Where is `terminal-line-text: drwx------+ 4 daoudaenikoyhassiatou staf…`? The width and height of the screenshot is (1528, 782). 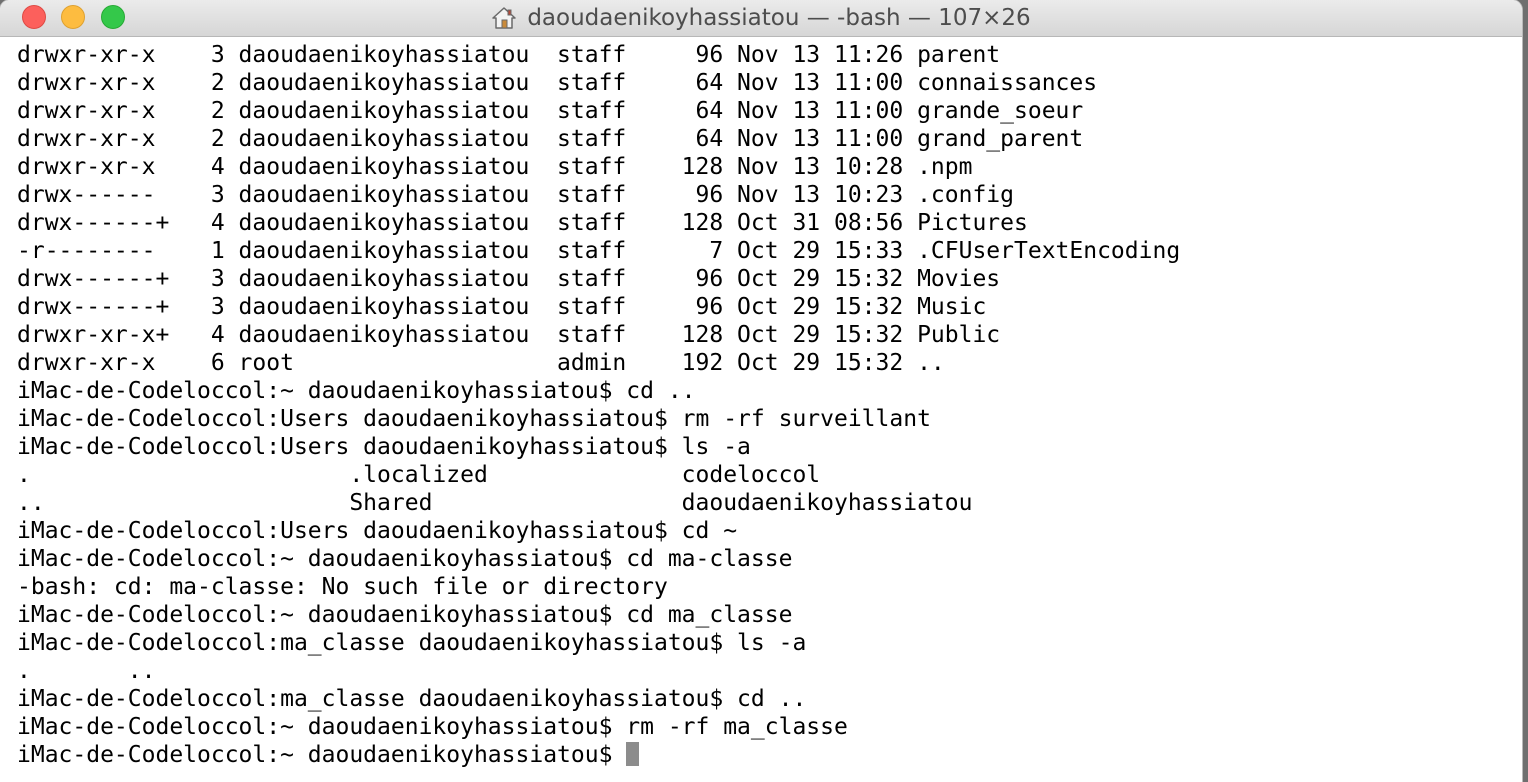 terminal-line-text: drwx------+ 4 daoudaenikoyhassiatou staf… is located at coordinates (522, 223).